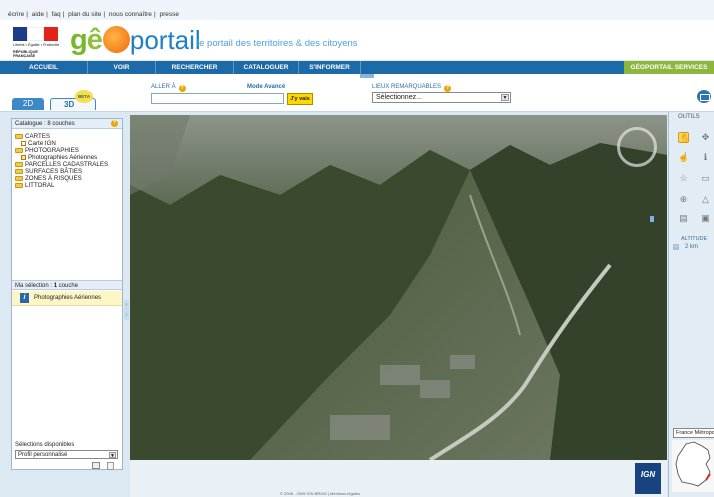 Image resolution: width=714 pixels, height=497 pixels. I want to click on save-view-icon: ▣, so click(705, 218).